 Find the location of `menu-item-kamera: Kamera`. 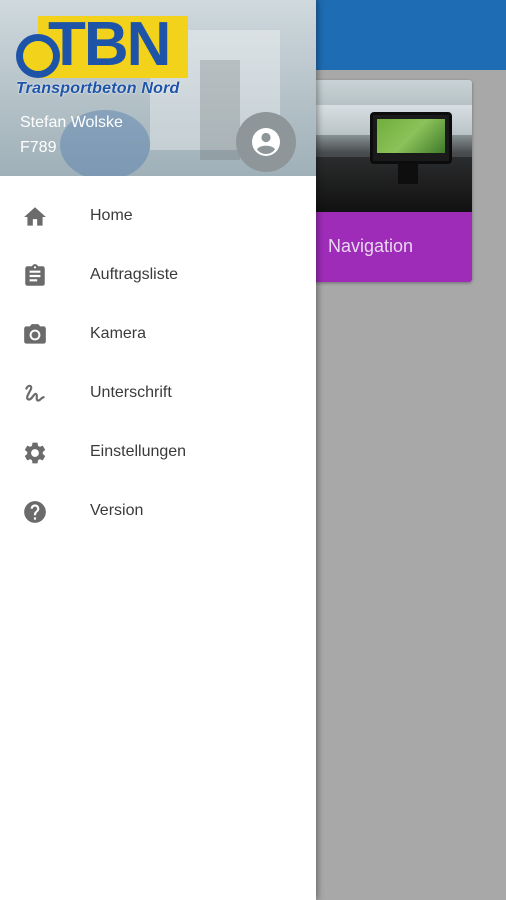

menu-item-kamera: Kamera is located at coordinates (158, 333).